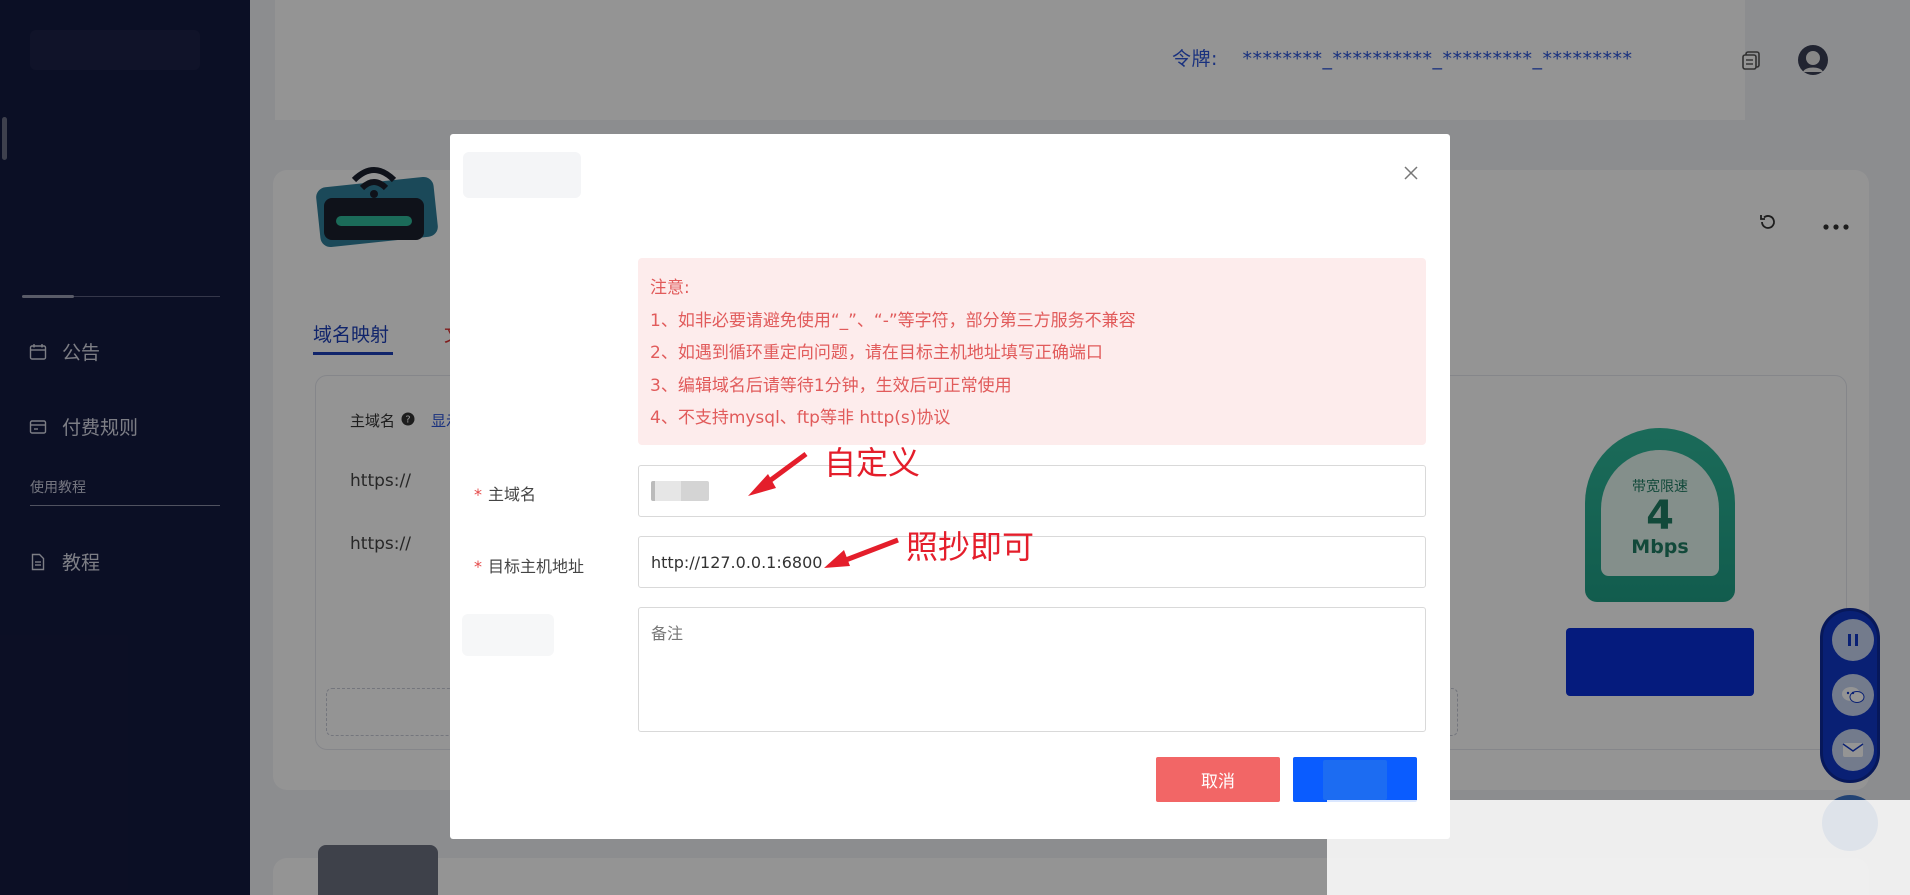 This screenshot has height=895, width=1910. Describe the element at coordinates (778, 473) in the screenshot. I see `arrow-custom` at that location.